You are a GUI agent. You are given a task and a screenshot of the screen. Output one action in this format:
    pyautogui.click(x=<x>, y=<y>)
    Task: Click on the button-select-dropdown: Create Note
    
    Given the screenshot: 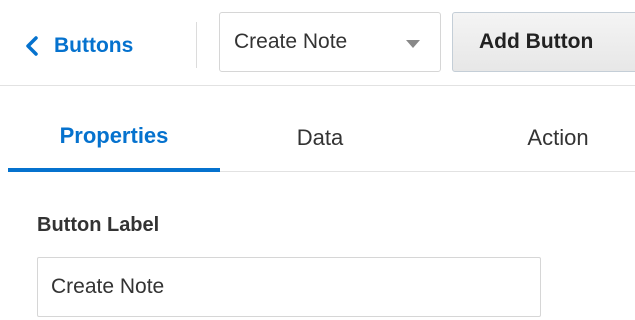 What is the action you would take?
    pyautogui.click(x=330, y=42)
    